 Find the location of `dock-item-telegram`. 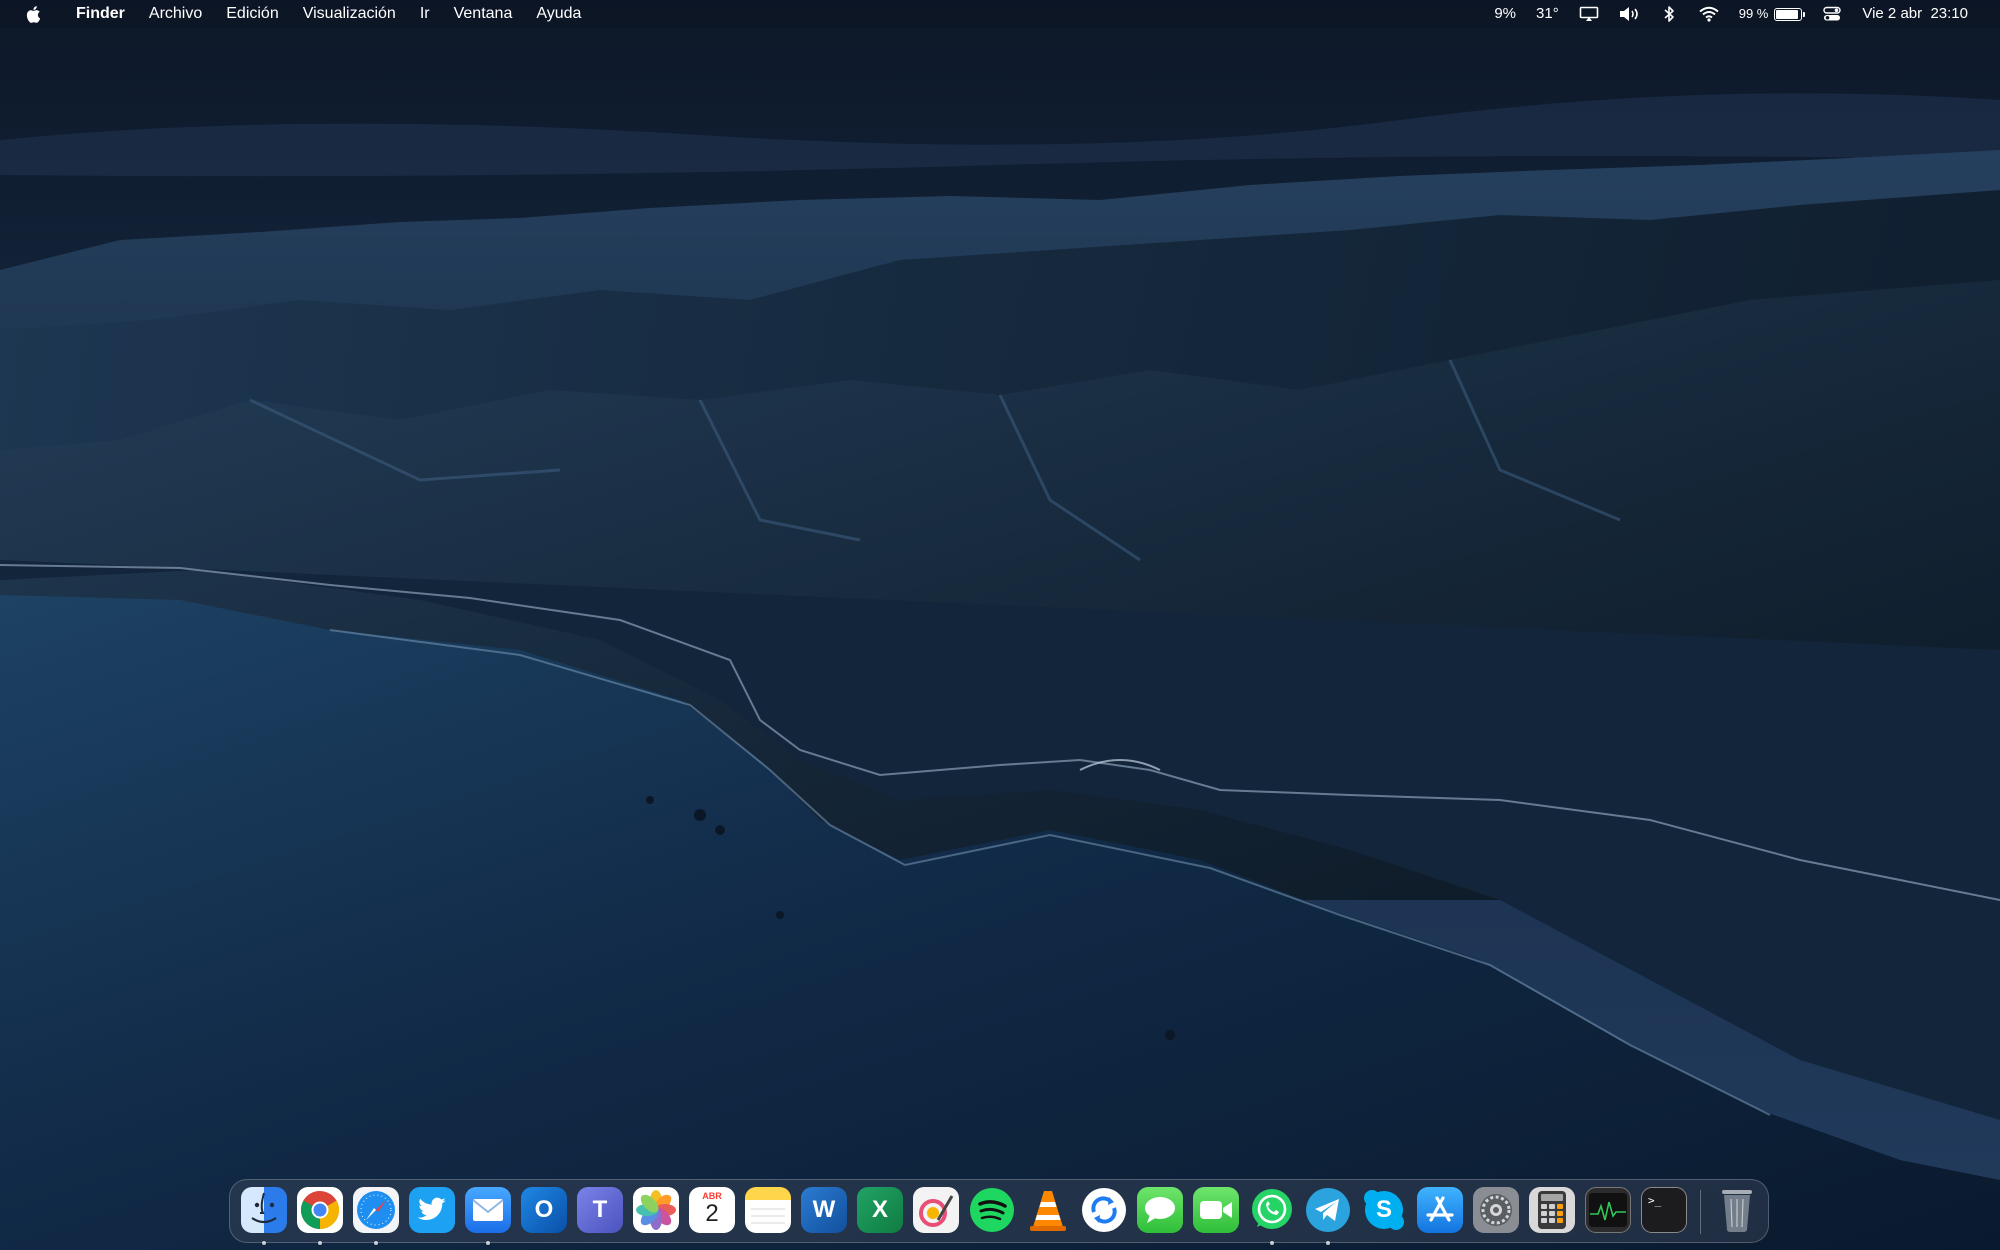

dock-item-telegram is located at coordinates (1328, 1215).